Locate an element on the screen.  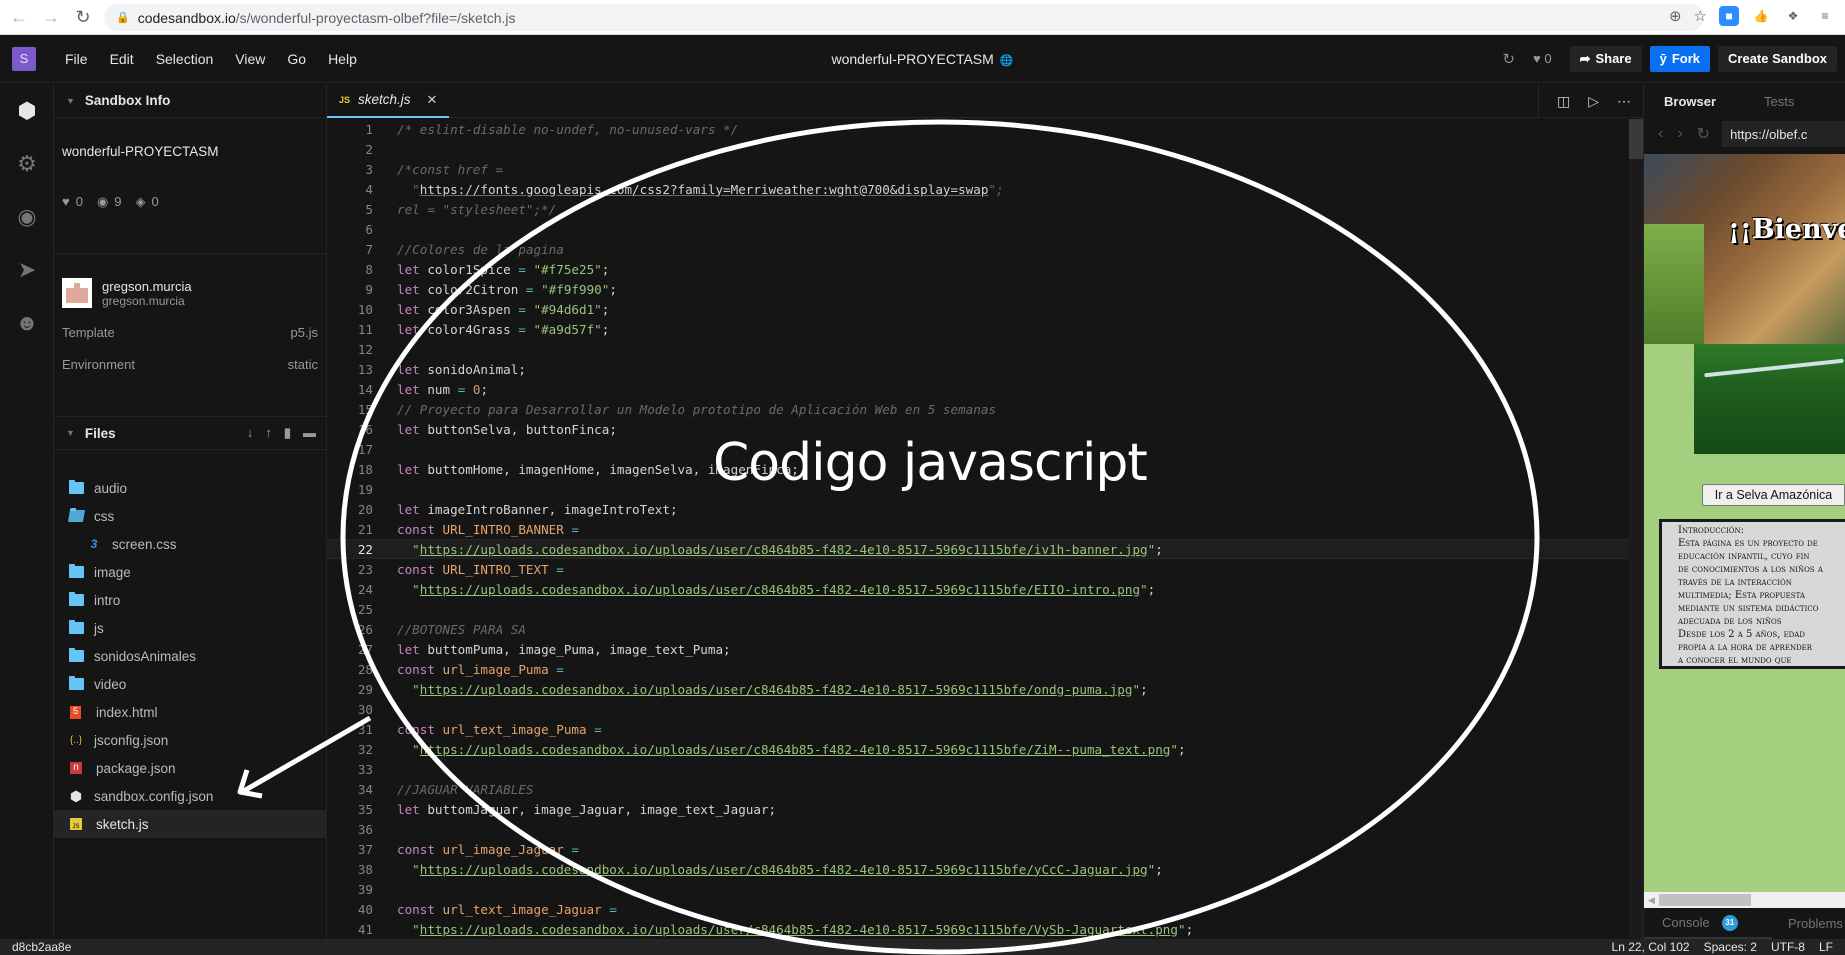
selva-amazonica-button: Ir a Selva Amazónica is located at coordinates (1773, 495).